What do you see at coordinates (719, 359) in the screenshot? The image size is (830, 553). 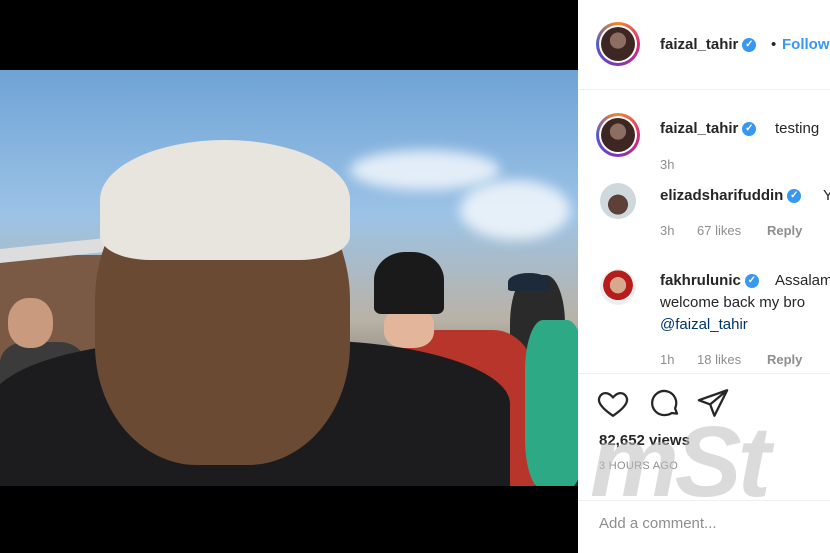 I see `comment-likes: 18 likes` at bounding box center [719, 359].